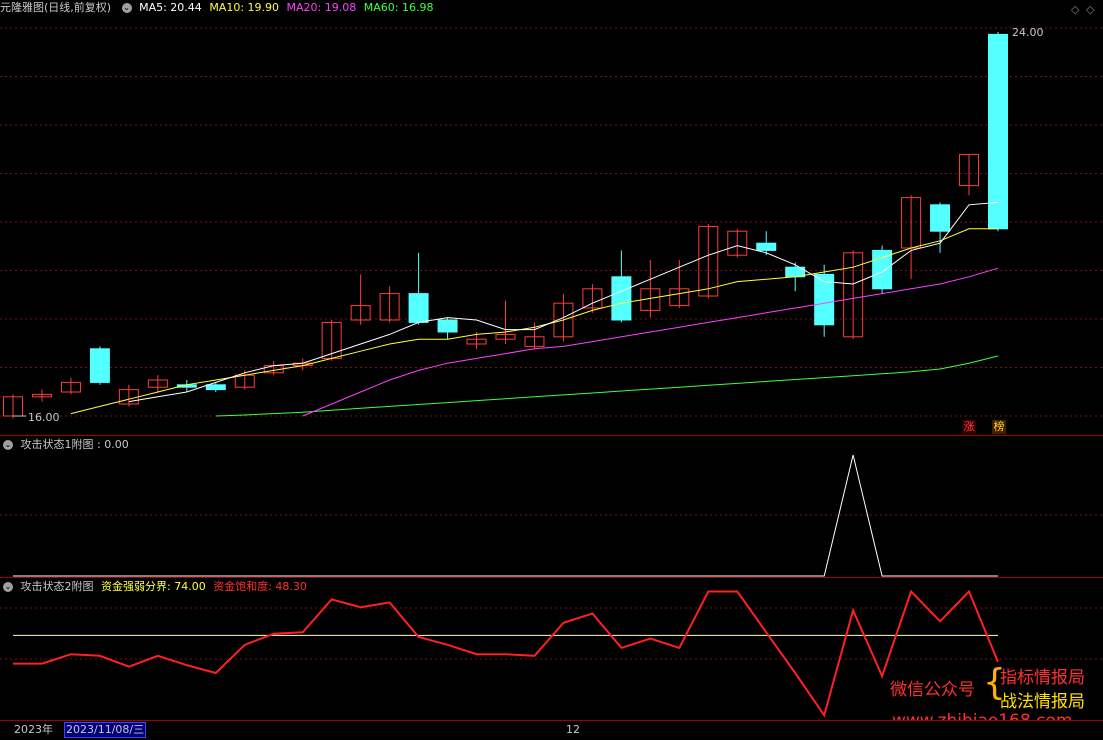 The width and height of the screenshot is (1103, 740). Describe the element at coordinates (33, 729) in the screenshot. I see `year-label: 2023年` at that location.